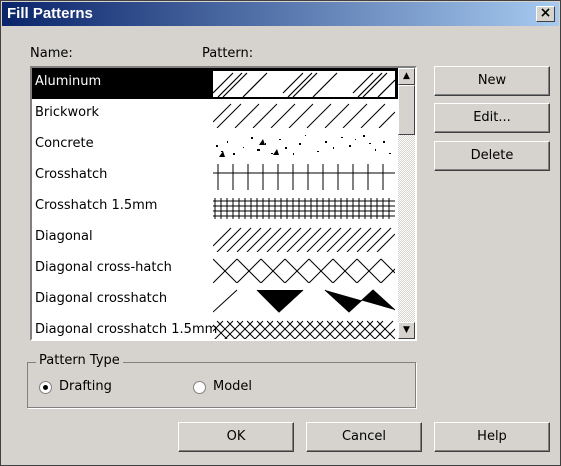 The height and width of the screenshot is (466, 561). What do you see at coordinates (406, 203) in the screenshot?
I see `vertical-scrollbar: ▲ ▼` at bounding box center [406, 203].